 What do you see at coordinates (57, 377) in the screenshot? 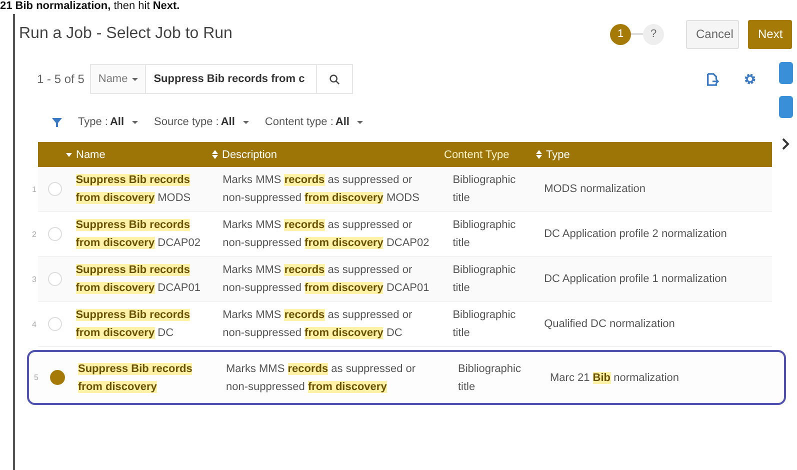
I see `radio-button` at bounding box center [57, 377].